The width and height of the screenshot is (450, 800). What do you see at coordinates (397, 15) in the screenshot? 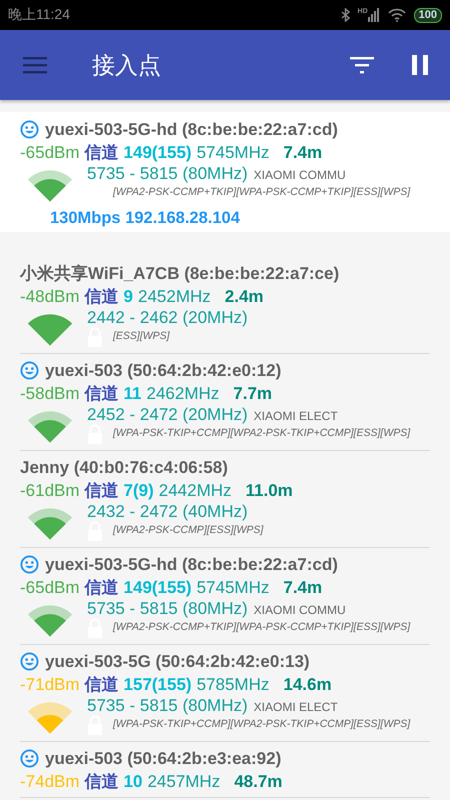
I see `wifi-icon` at bounding box center [397, 15].